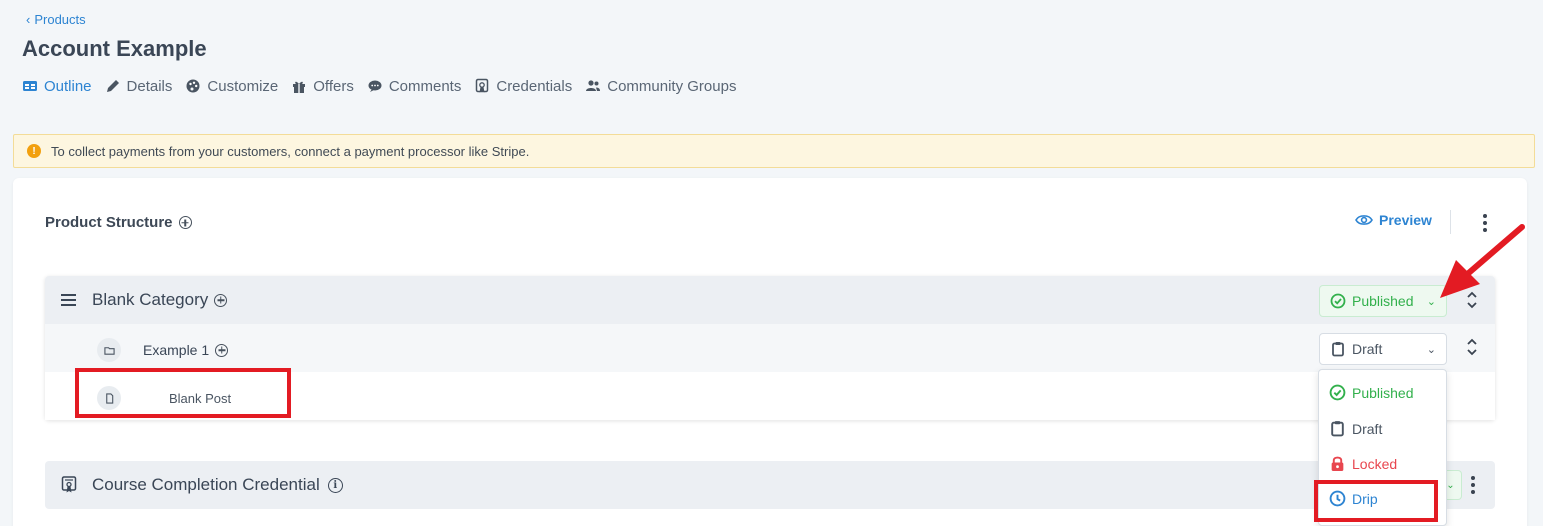 This screenshot has width=1543, height=526. I want to click on product-structure-header: Product Structure, so click(118, 222).